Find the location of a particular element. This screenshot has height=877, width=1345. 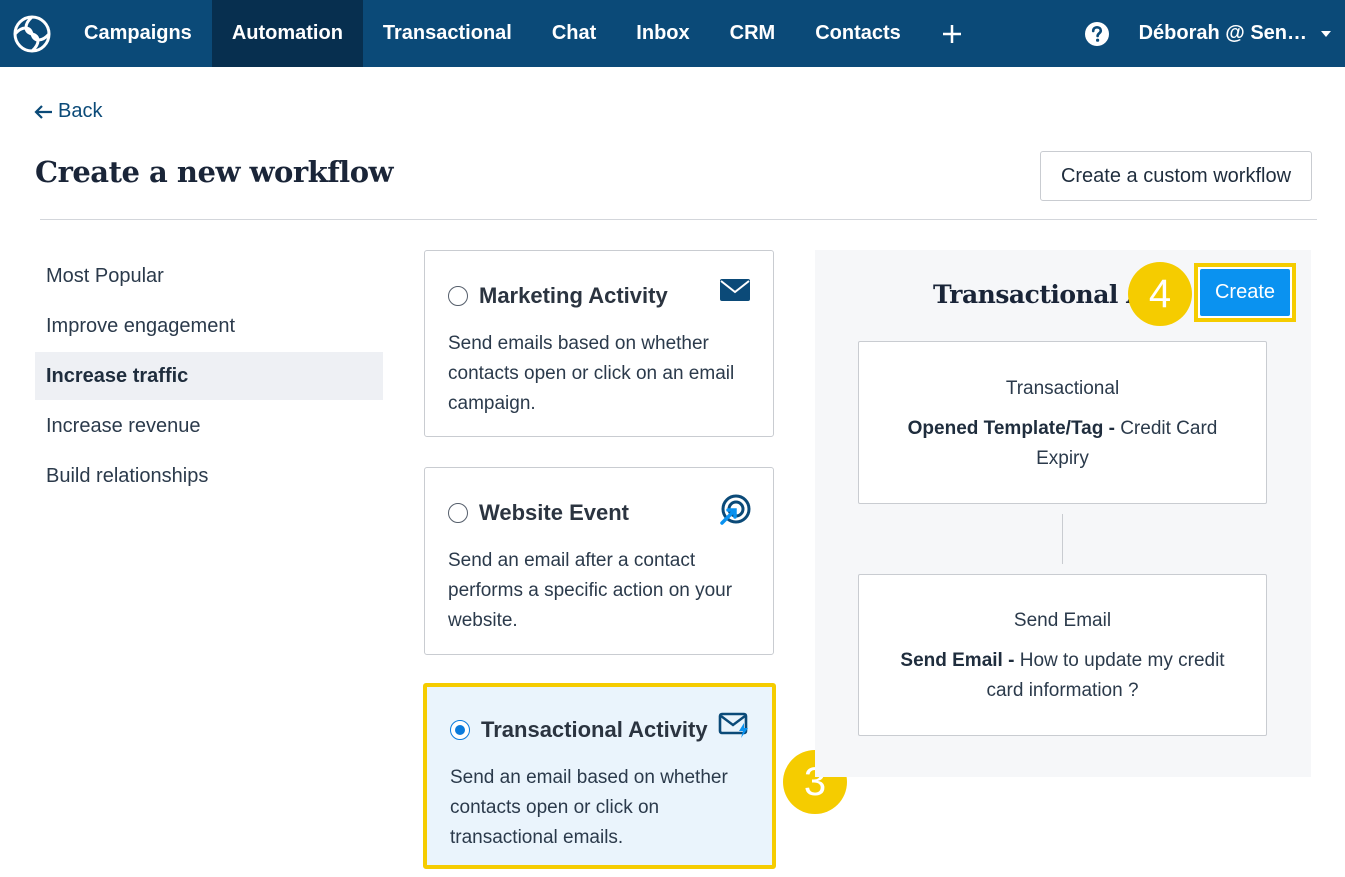

step-detail-bold: Opened Template/Tag - is located at coordinates (1011, 428).